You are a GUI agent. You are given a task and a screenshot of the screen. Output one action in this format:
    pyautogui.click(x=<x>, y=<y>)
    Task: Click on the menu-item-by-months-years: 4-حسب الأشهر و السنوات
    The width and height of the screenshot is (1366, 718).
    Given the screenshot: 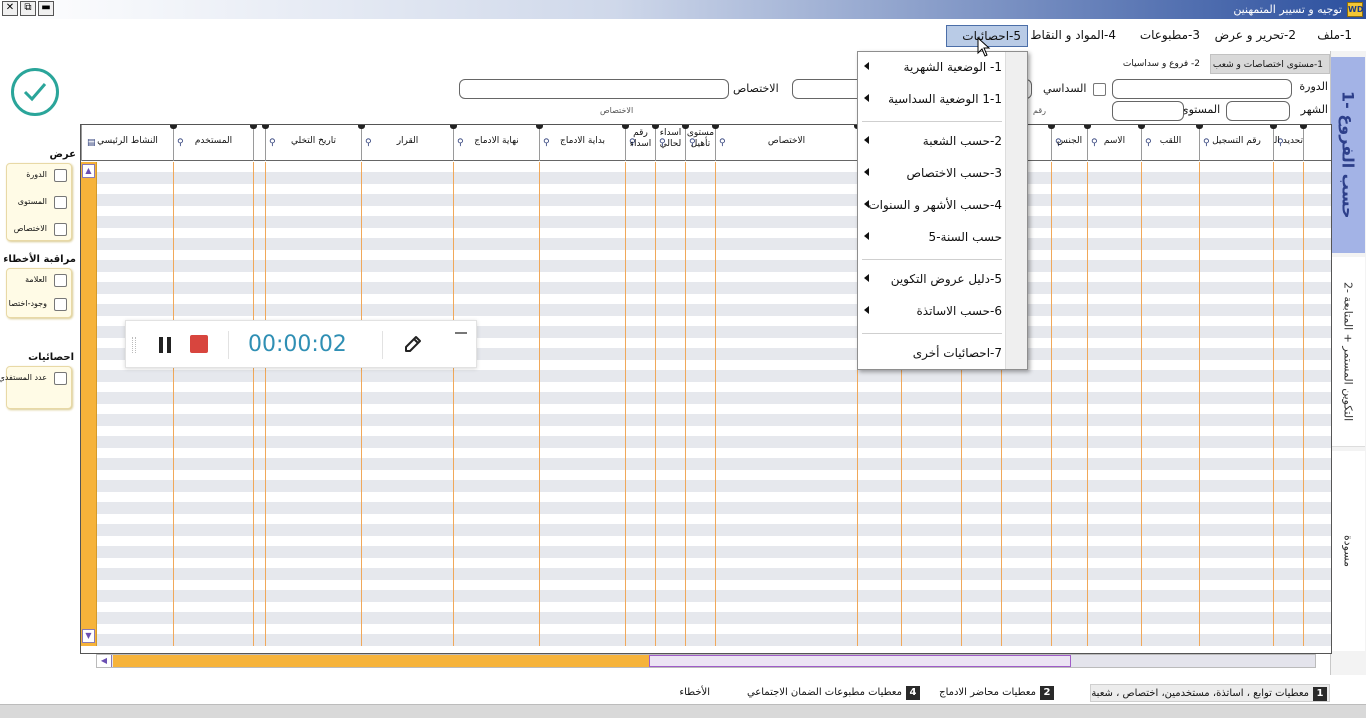 What is the action you would take?
    pyautogui.click(x=932, y=205)
    